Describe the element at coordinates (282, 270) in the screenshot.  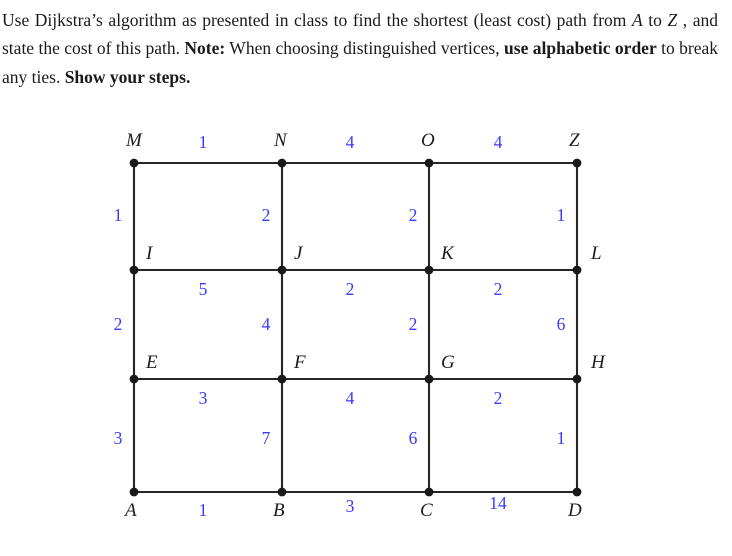
I see `node-dot-j` at that location.